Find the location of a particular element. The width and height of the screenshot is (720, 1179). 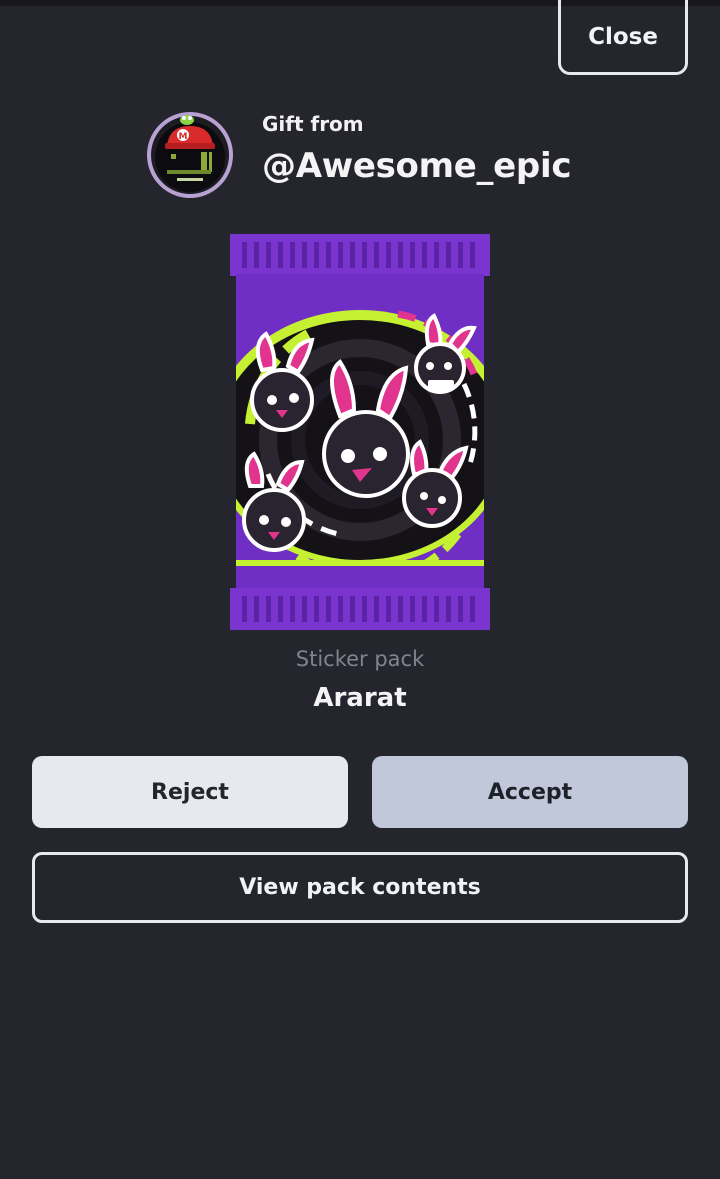

sender-handle: @Awesome_epic is located at coordinates (416, 166).